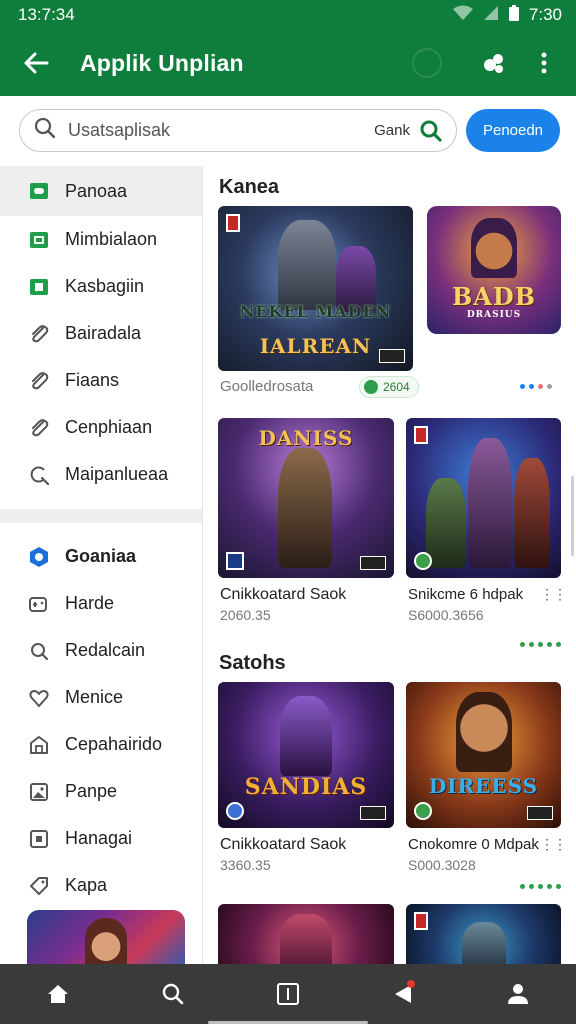  Describe the element at coordinates (513, 15) in the screenshot. I see `battery-icon` at that location.